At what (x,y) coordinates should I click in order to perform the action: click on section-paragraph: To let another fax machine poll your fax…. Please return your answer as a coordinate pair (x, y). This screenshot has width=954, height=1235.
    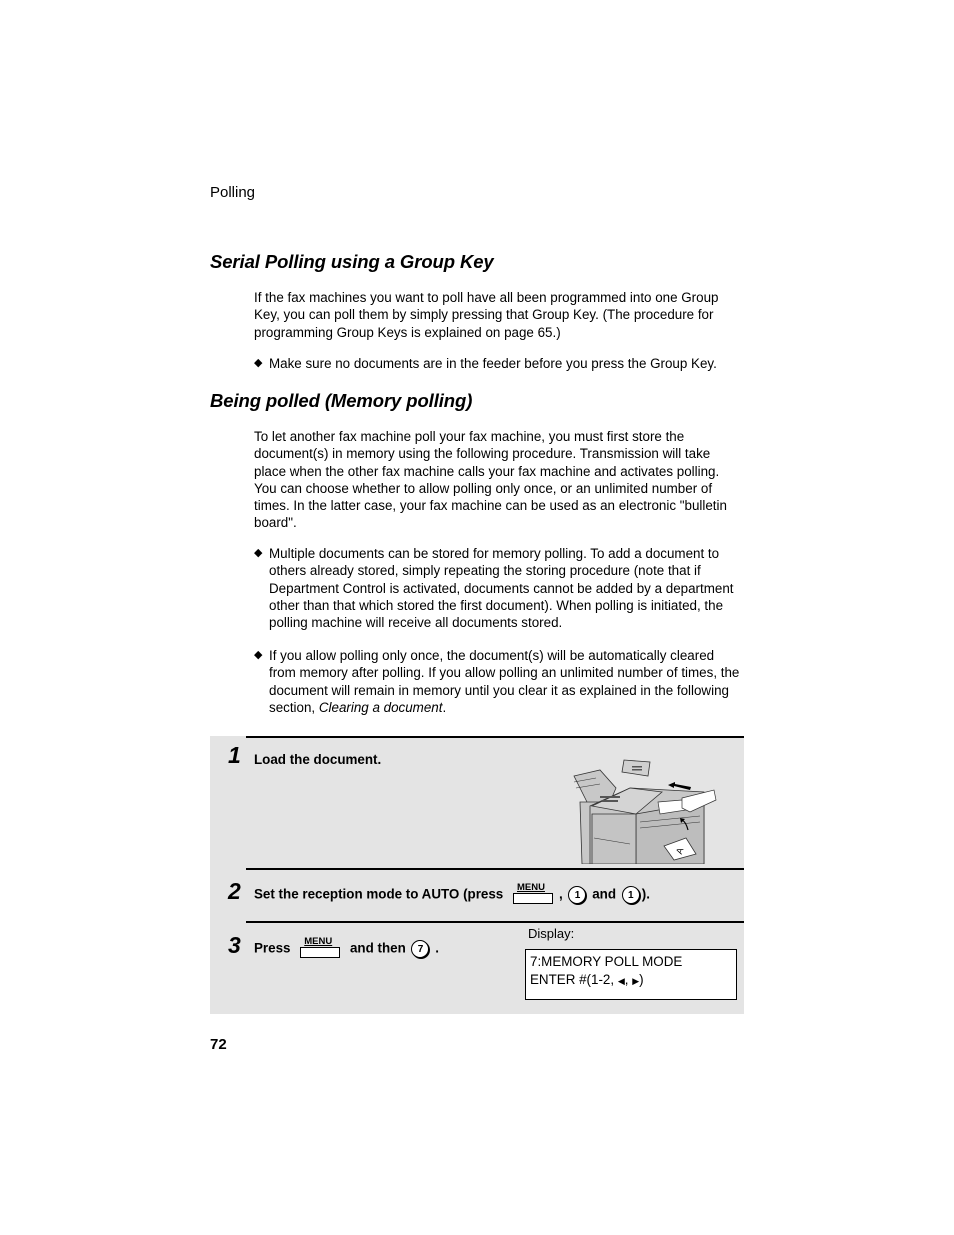
    Looking at the image, I should click on (490, 480).